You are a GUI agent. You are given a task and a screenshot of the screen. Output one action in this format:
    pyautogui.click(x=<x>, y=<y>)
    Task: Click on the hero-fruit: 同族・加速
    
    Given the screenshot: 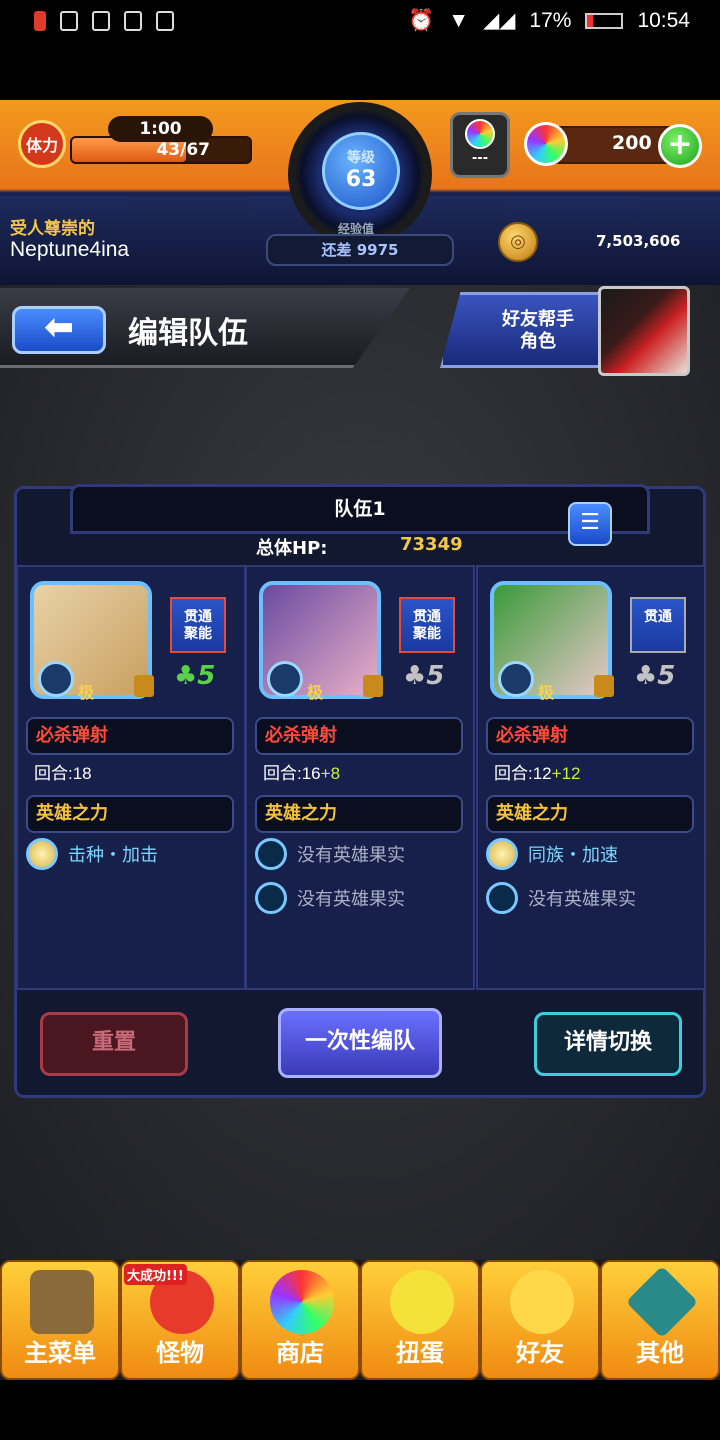 What is the action you would take?
    pyautogui.click(x=552, y=854)
    